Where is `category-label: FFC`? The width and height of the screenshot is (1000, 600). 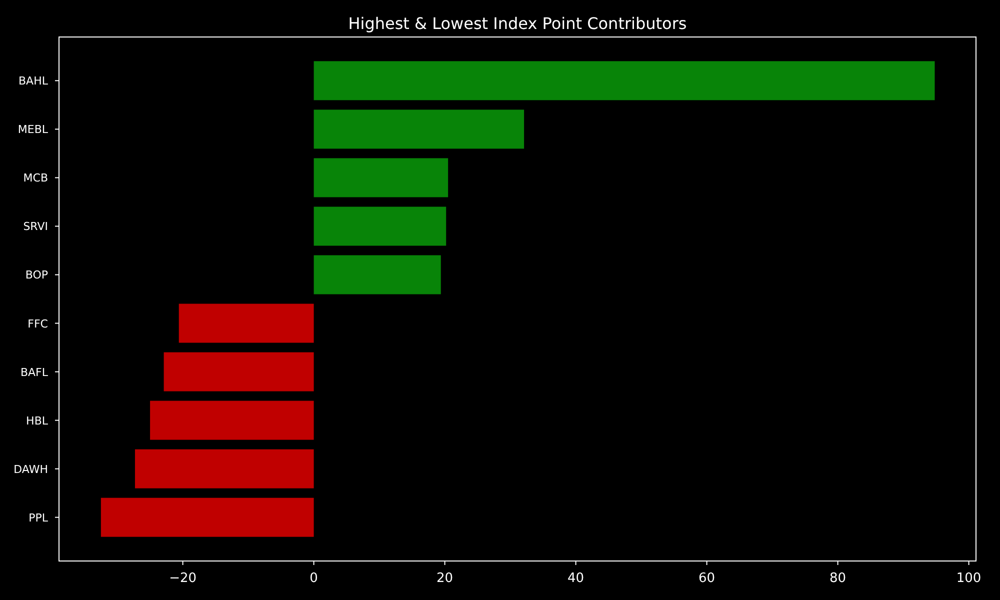 category-label: FFC is located at coordinates (38, 323).